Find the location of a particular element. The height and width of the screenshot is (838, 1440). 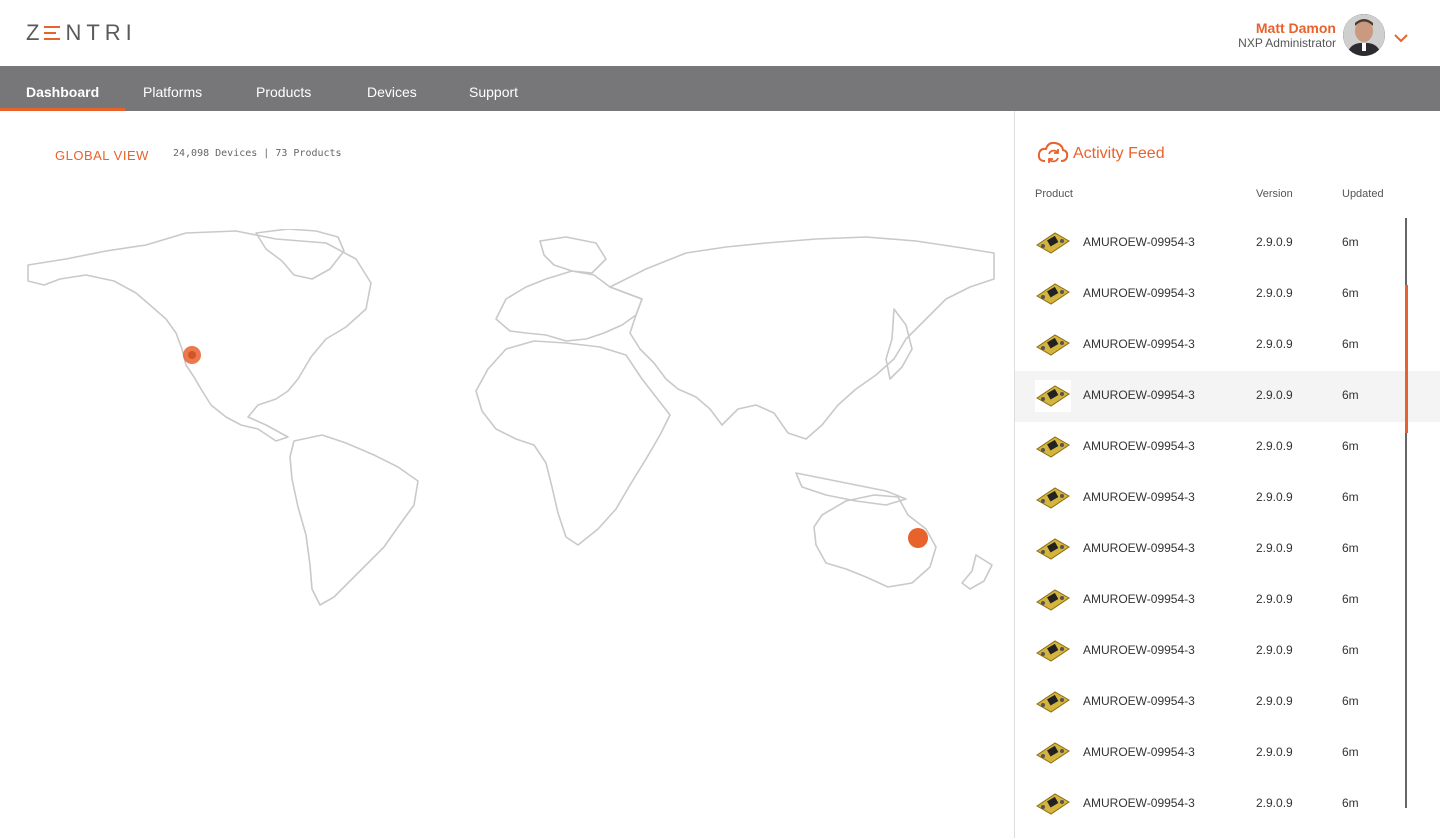

user-name: Matt Damon is located at coordinates (1295, 28).